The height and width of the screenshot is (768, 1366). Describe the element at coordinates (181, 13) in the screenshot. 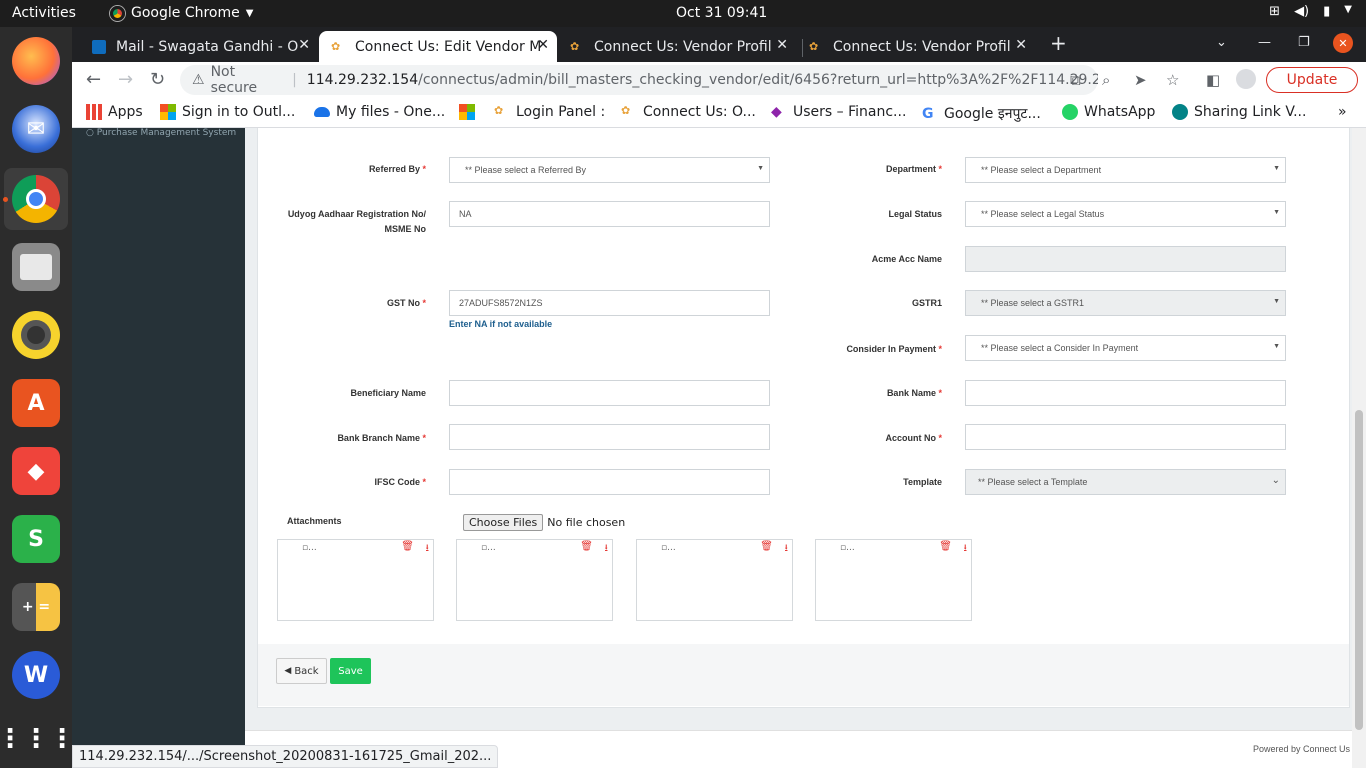

I see `app-menu: Google Chrome ▼` at that location.